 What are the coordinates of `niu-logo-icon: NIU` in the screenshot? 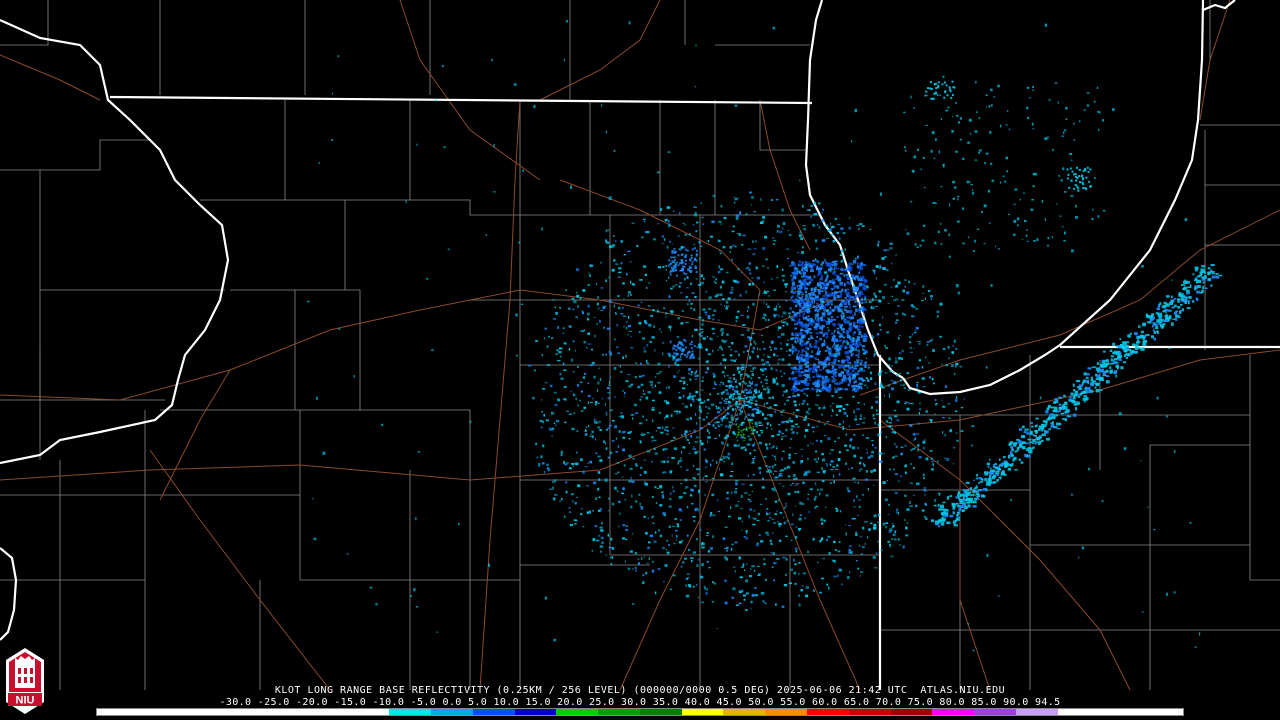 It's located at (25, 681).